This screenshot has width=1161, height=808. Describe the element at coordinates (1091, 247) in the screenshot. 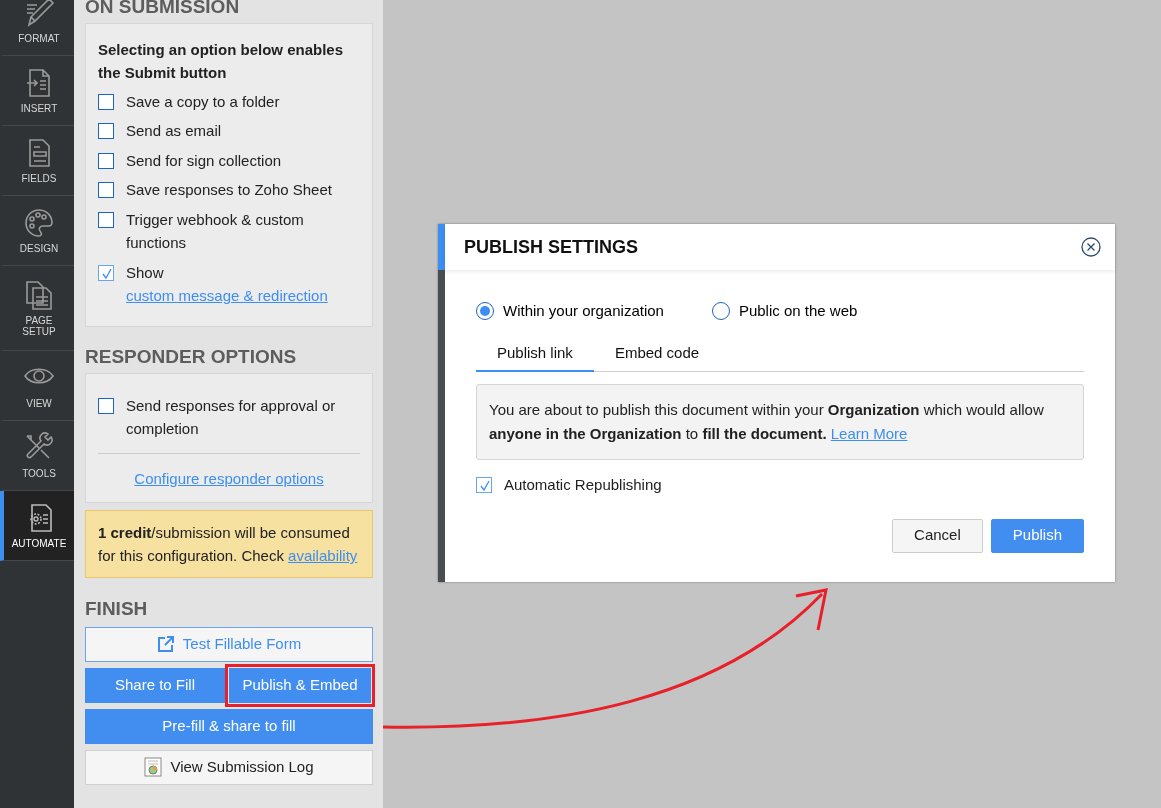

I see `close-button` at that location.